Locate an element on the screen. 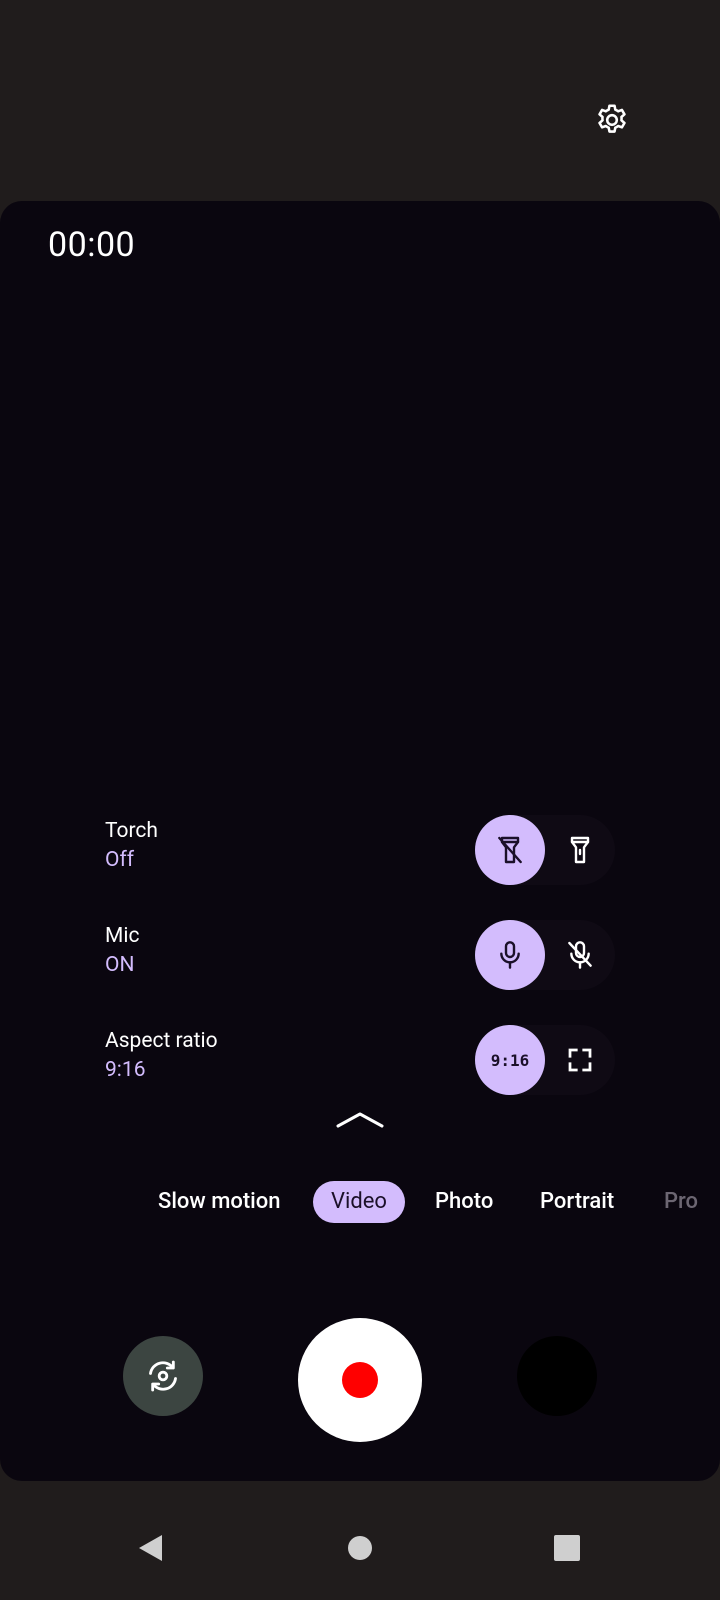  fullscreen-icon is located at coordinates (580, 1060).